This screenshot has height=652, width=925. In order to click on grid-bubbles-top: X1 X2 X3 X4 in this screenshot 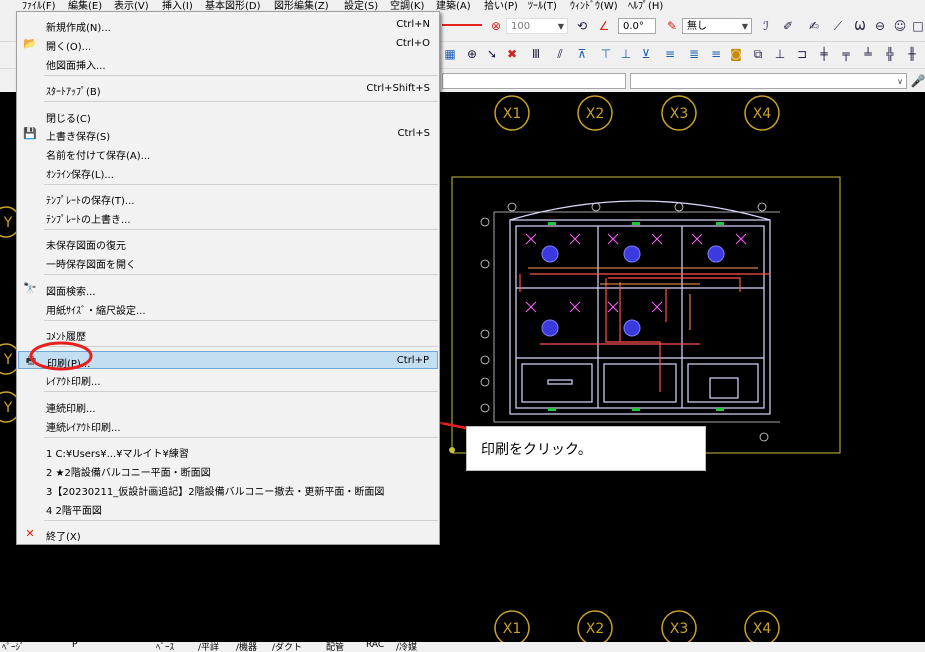, I will do `click(637, 113)`.